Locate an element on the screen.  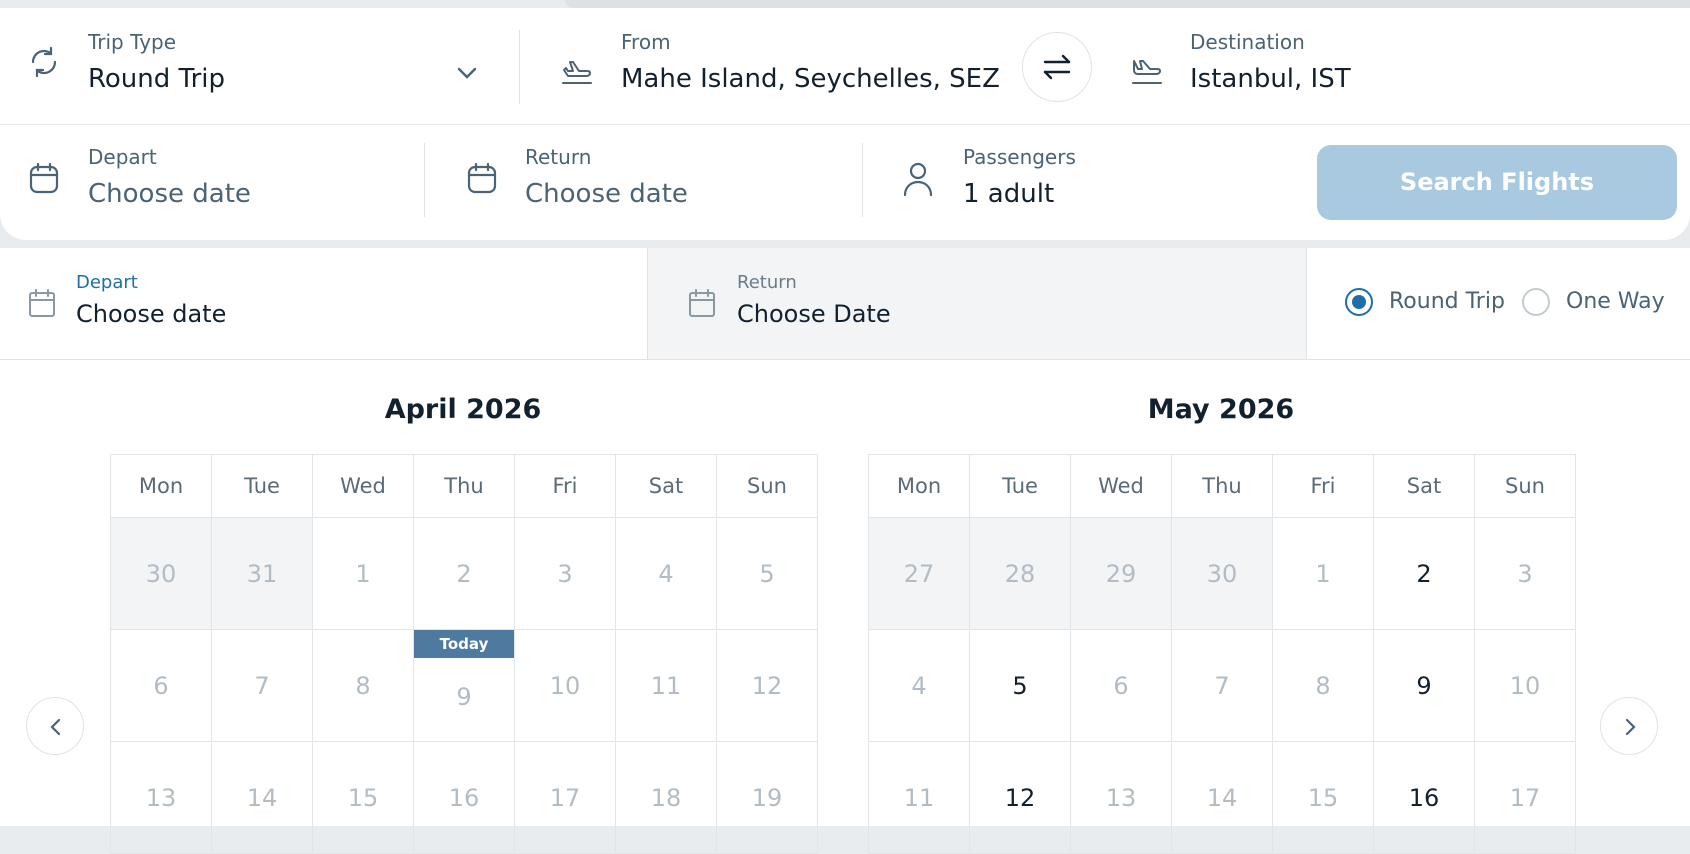
tab-return-label: Return is located at coordinates (767, 282).